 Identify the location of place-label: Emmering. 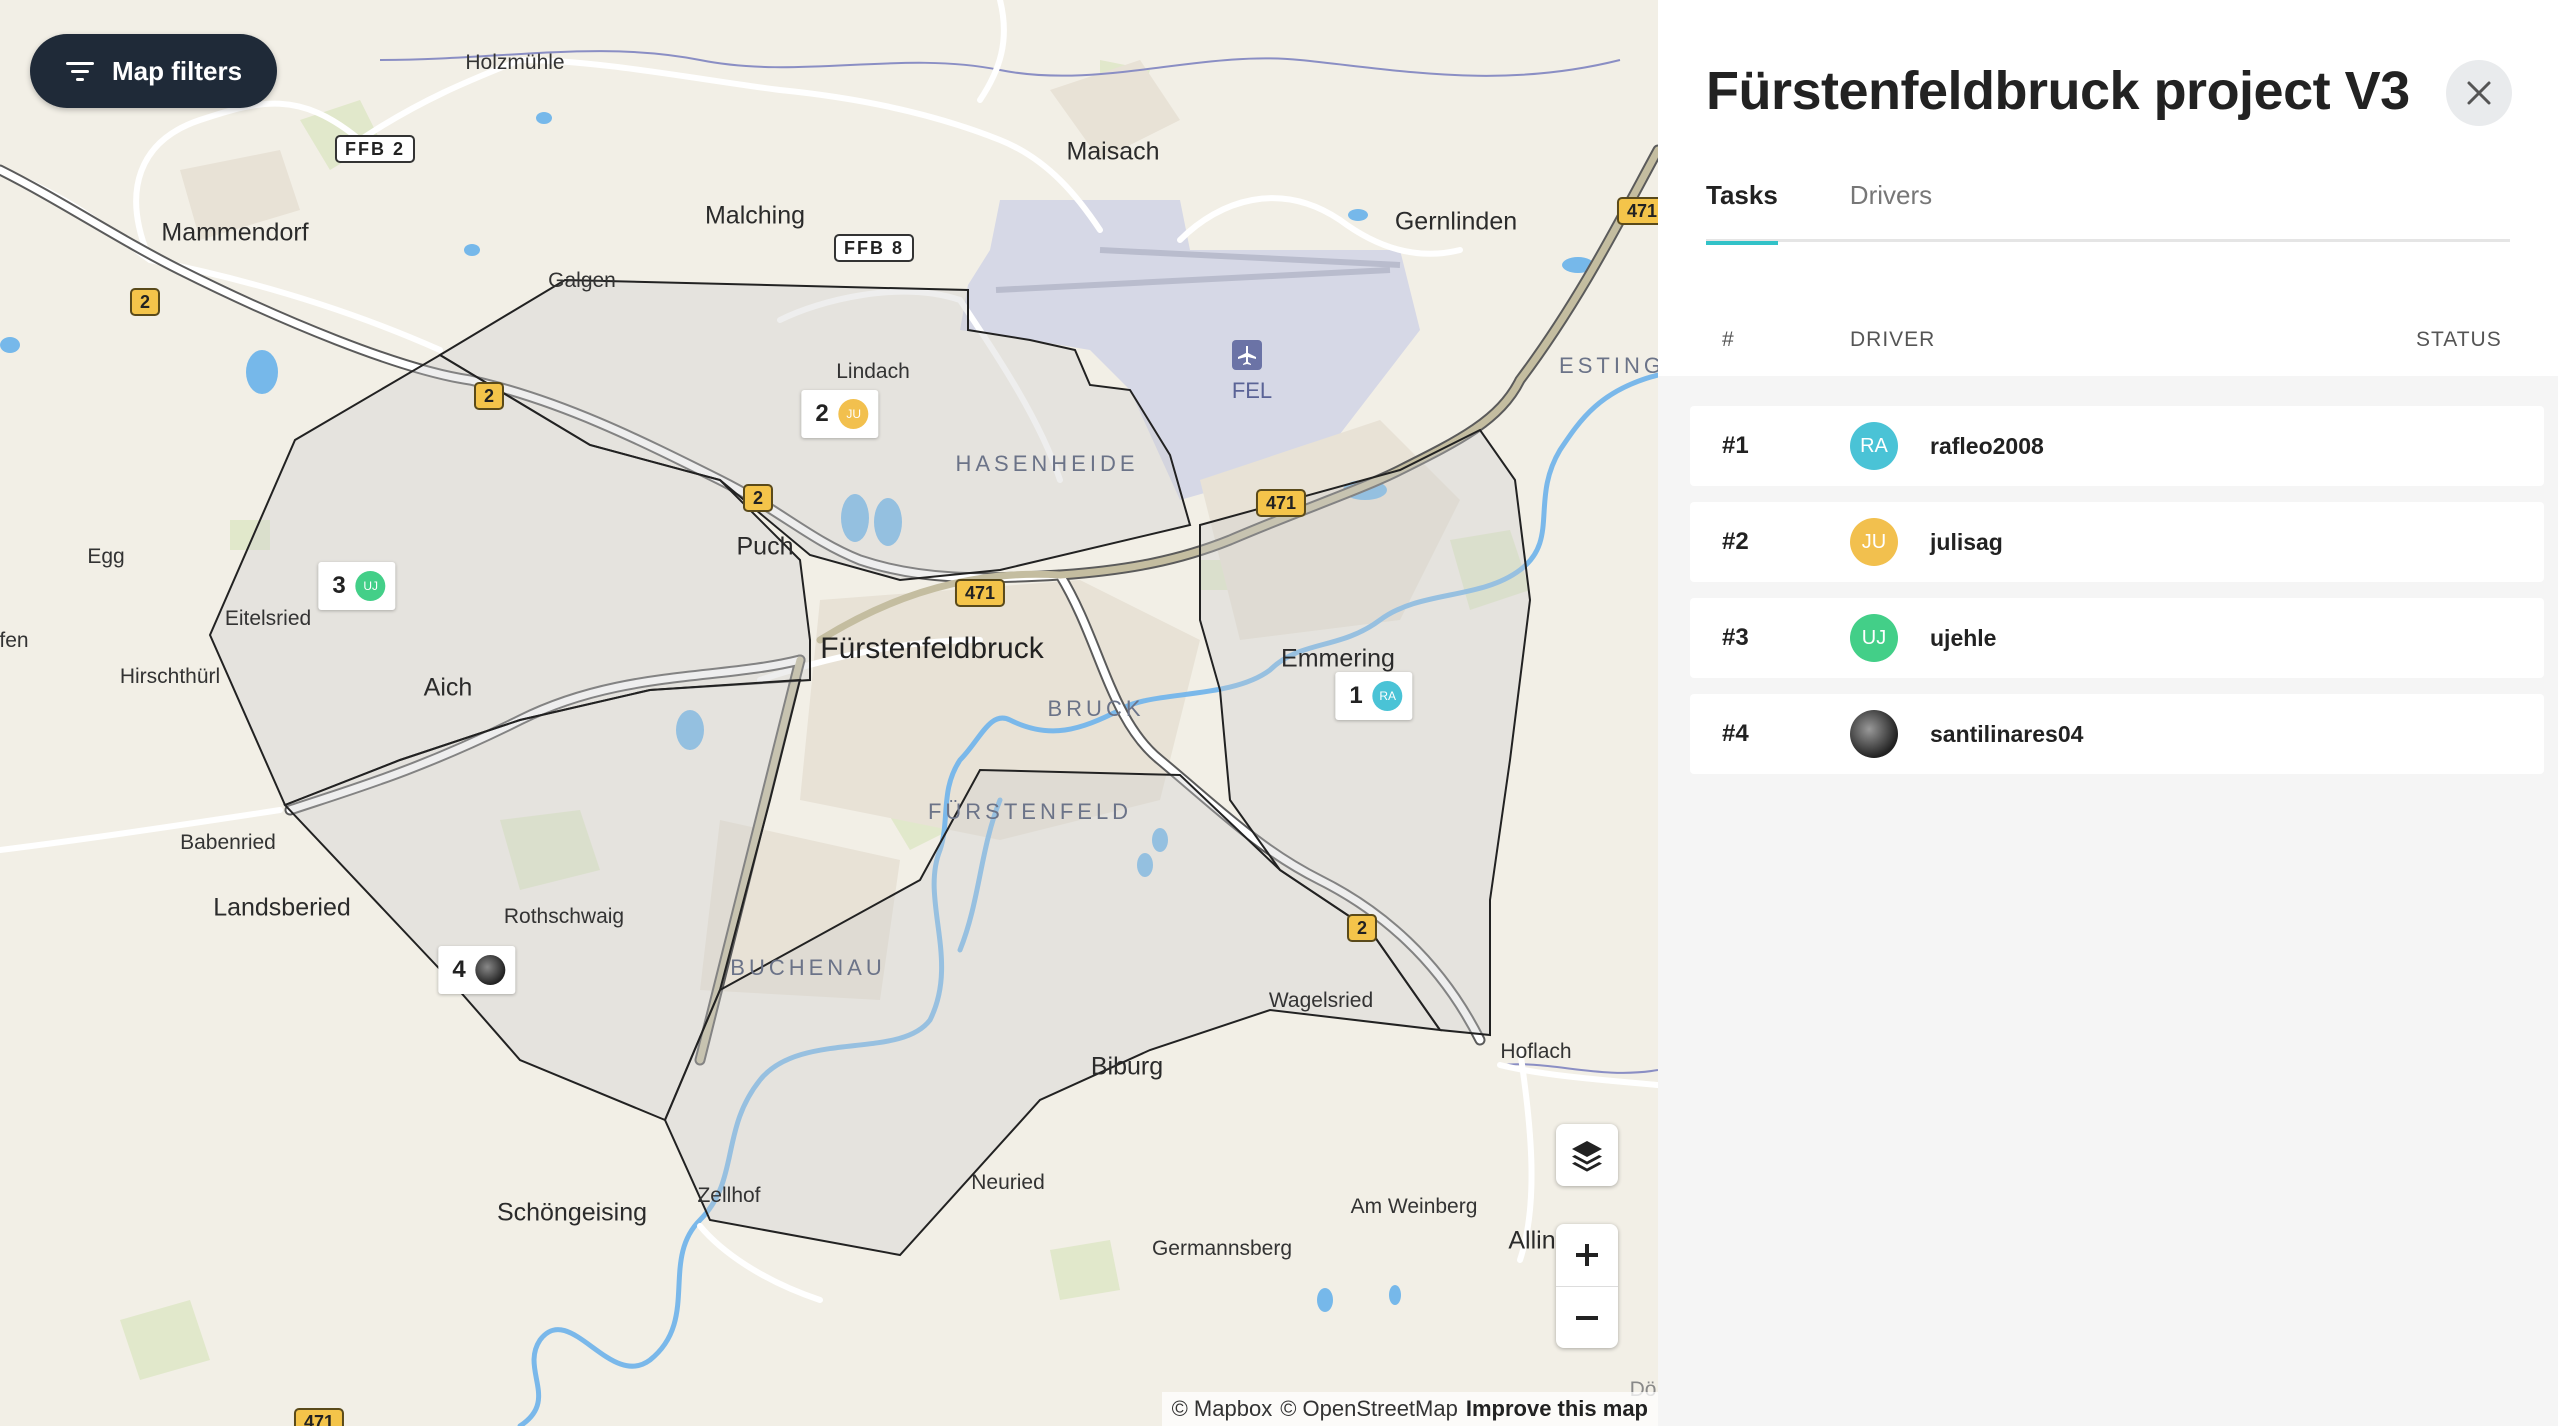
(1338, 658).